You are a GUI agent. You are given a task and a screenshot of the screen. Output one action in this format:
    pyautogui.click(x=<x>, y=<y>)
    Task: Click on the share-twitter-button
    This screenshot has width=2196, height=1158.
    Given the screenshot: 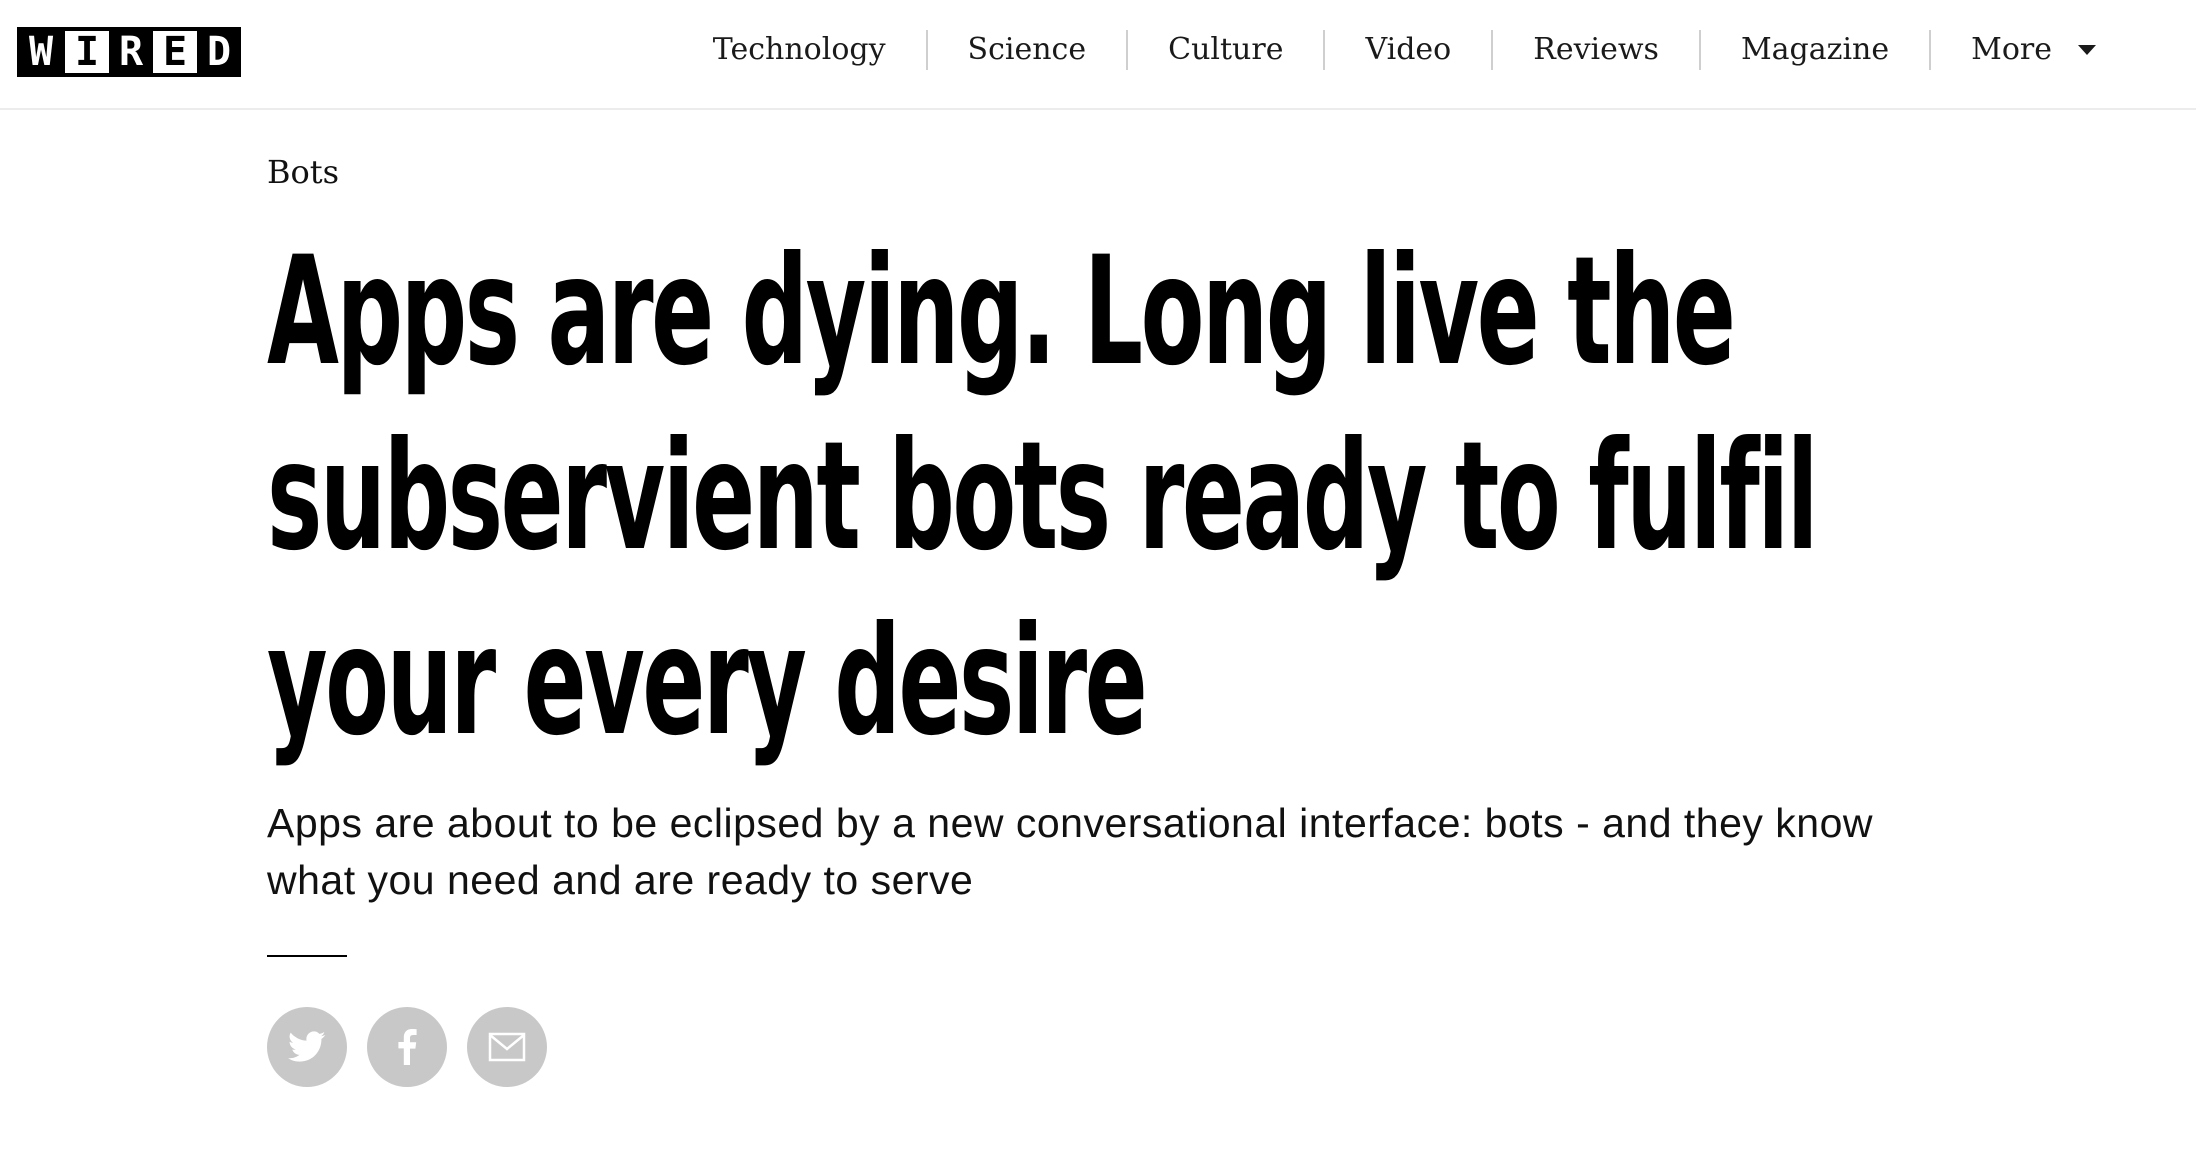 What is the action you would take?
    pyautogui.click(x=307, y=1047)
    